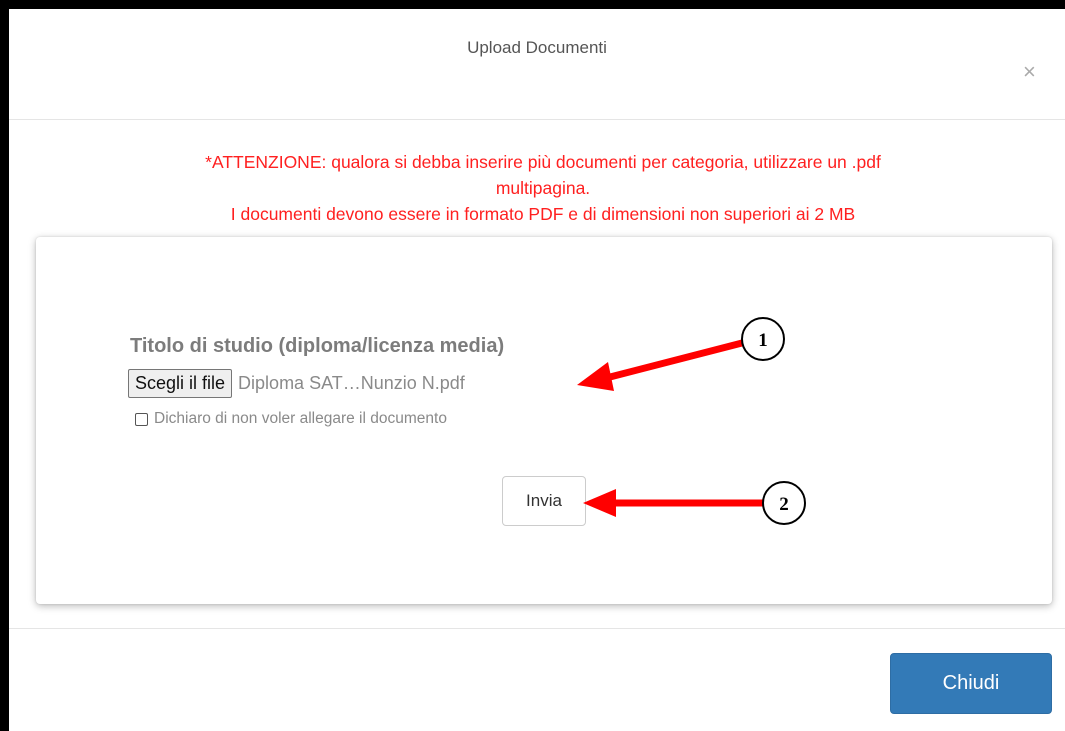 Image resolution: width=1065 pixels, height=731 pixels. Describe the element at coordinates (537, 47) in the screenshot. I see `modal-title: Upload Documenti` at that location.